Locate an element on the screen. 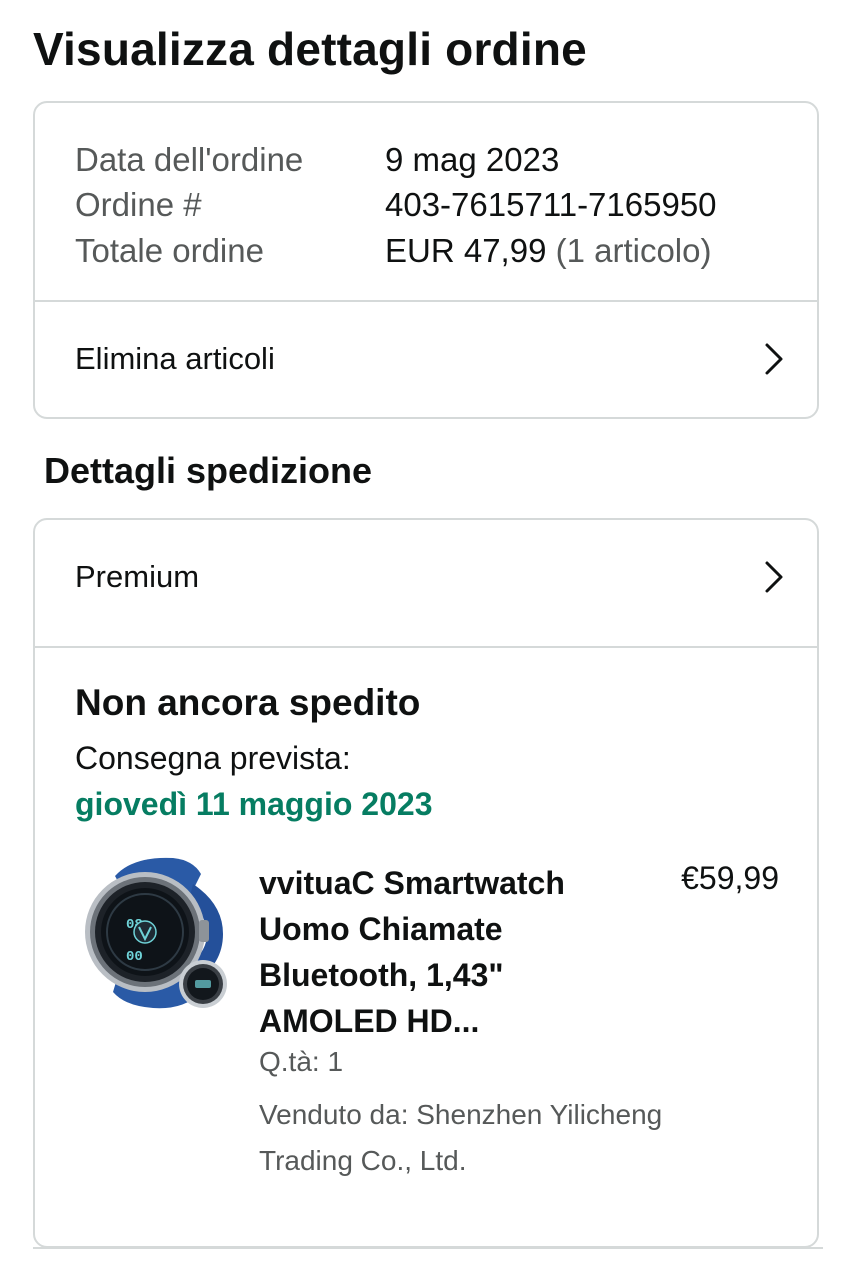 This screenshot has width=854, height=1280. shipping-method-button: Premium is located at coordinates (426, 577).